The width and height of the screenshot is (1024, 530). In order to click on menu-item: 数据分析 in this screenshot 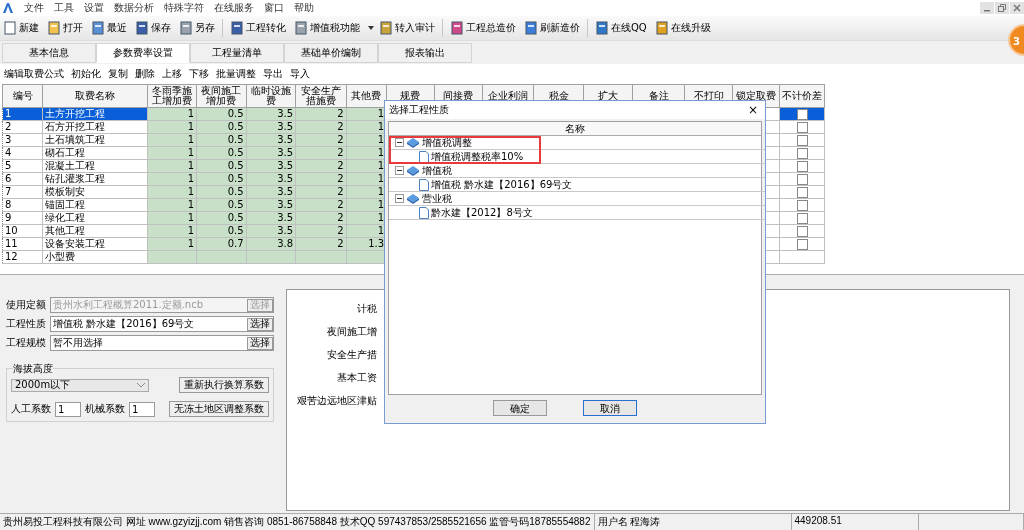, I will do `click(134, 8)`.